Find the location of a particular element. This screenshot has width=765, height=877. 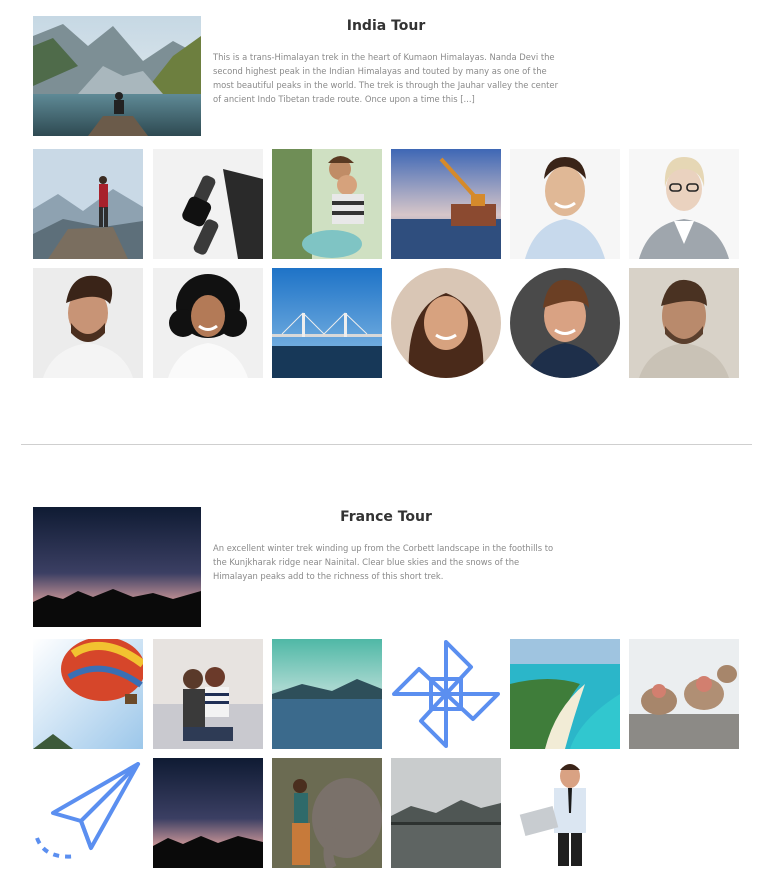

section-divider is located at coordinates (386, 444).